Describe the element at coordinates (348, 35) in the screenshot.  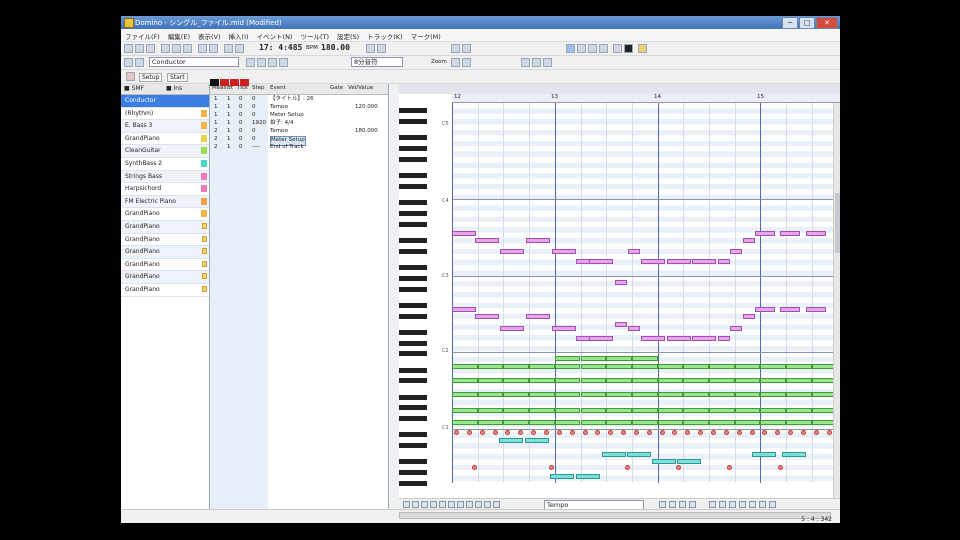
I see `menu-settings: 設定(S)` at that location.